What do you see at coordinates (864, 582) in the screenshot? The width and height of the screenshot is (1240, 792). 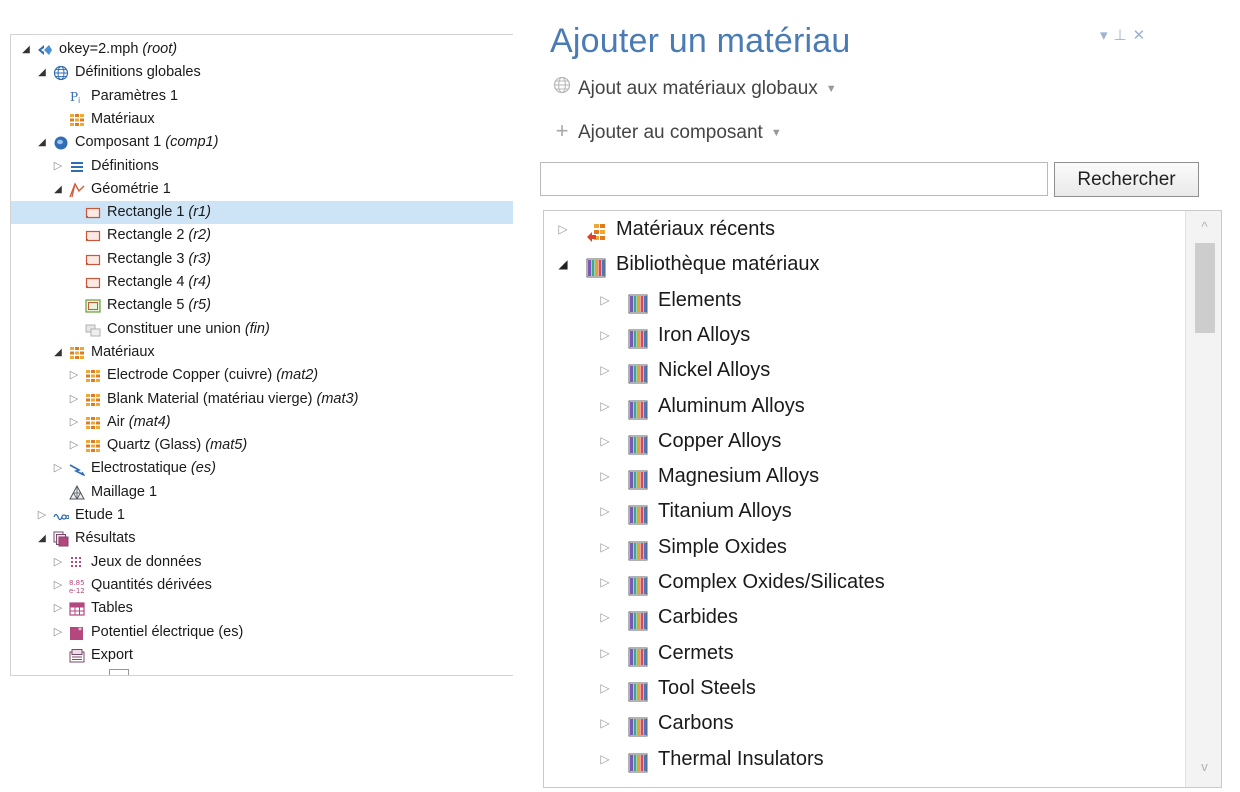 I see `library-node: ▷ Complex Oxides/Silicates` at bounding box center [864, 582].